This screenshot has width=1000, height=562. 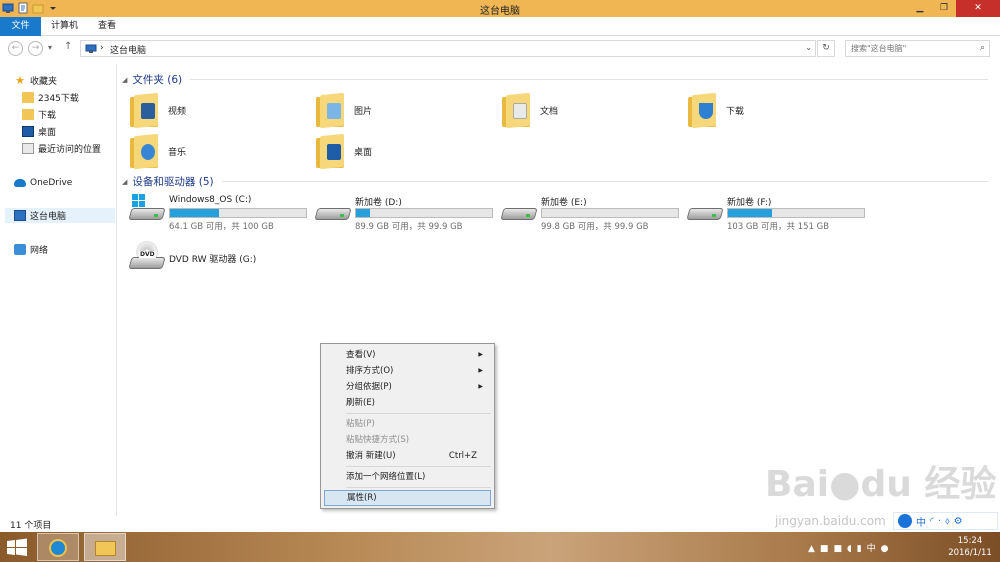 I want to click on menu-item-properties: 属性(R), so click(x=407, y=498).